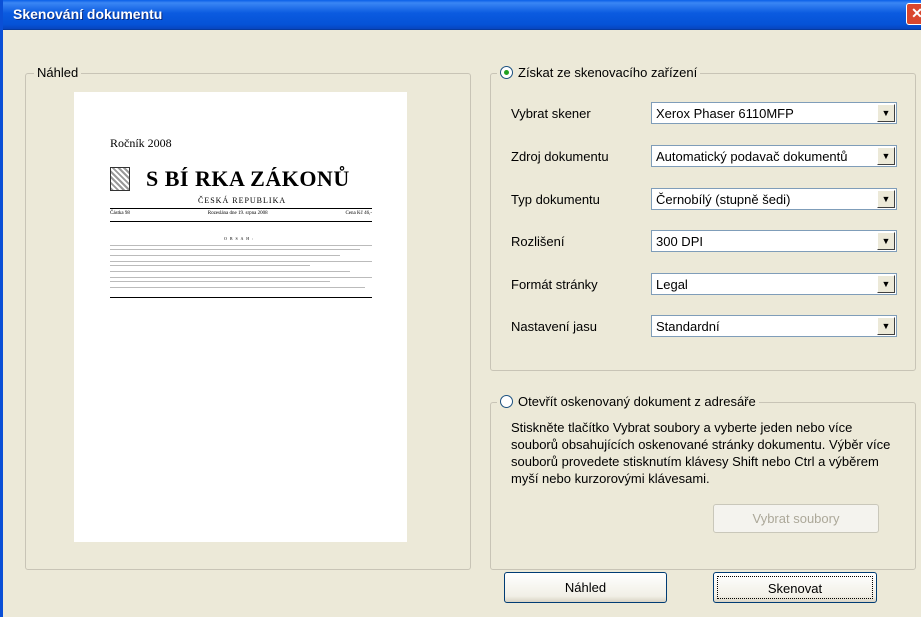  I want to click on brightness-label: Nastavení jasu, so click(554, 326).